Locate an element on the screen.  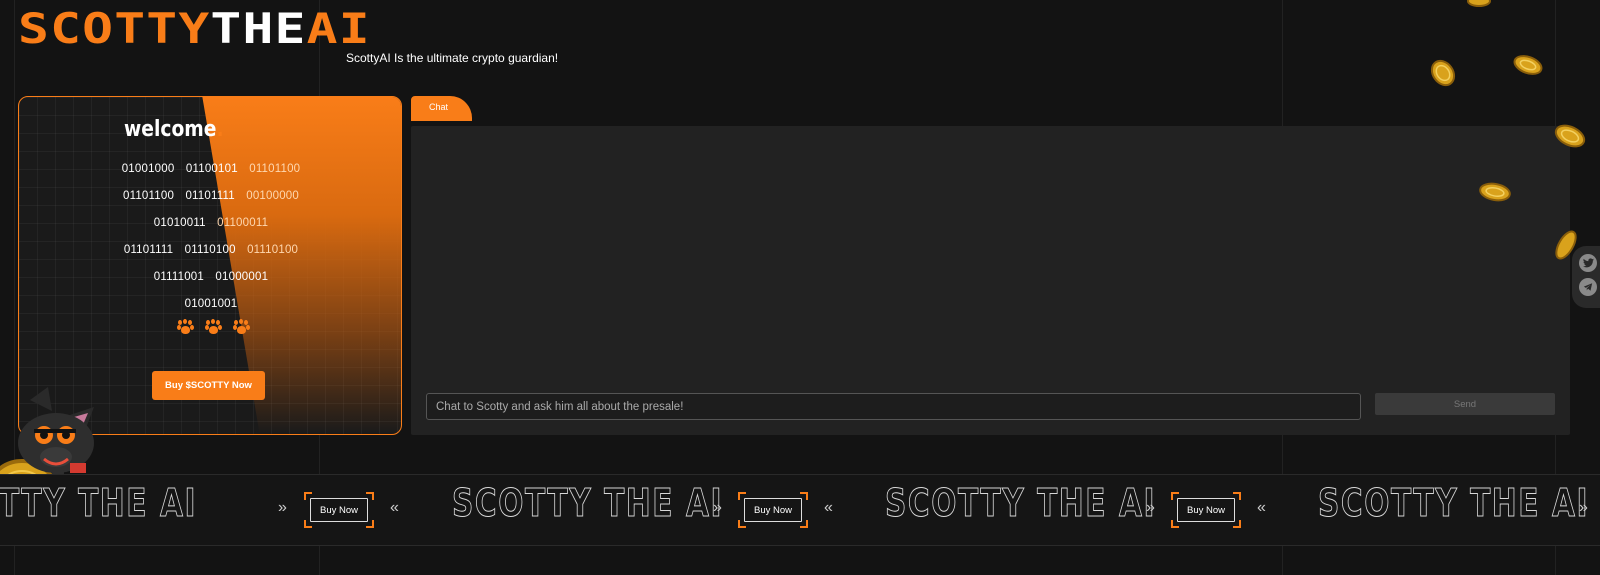
logo-part-scotty: SCOTTY is located at coordinates (114, 28).